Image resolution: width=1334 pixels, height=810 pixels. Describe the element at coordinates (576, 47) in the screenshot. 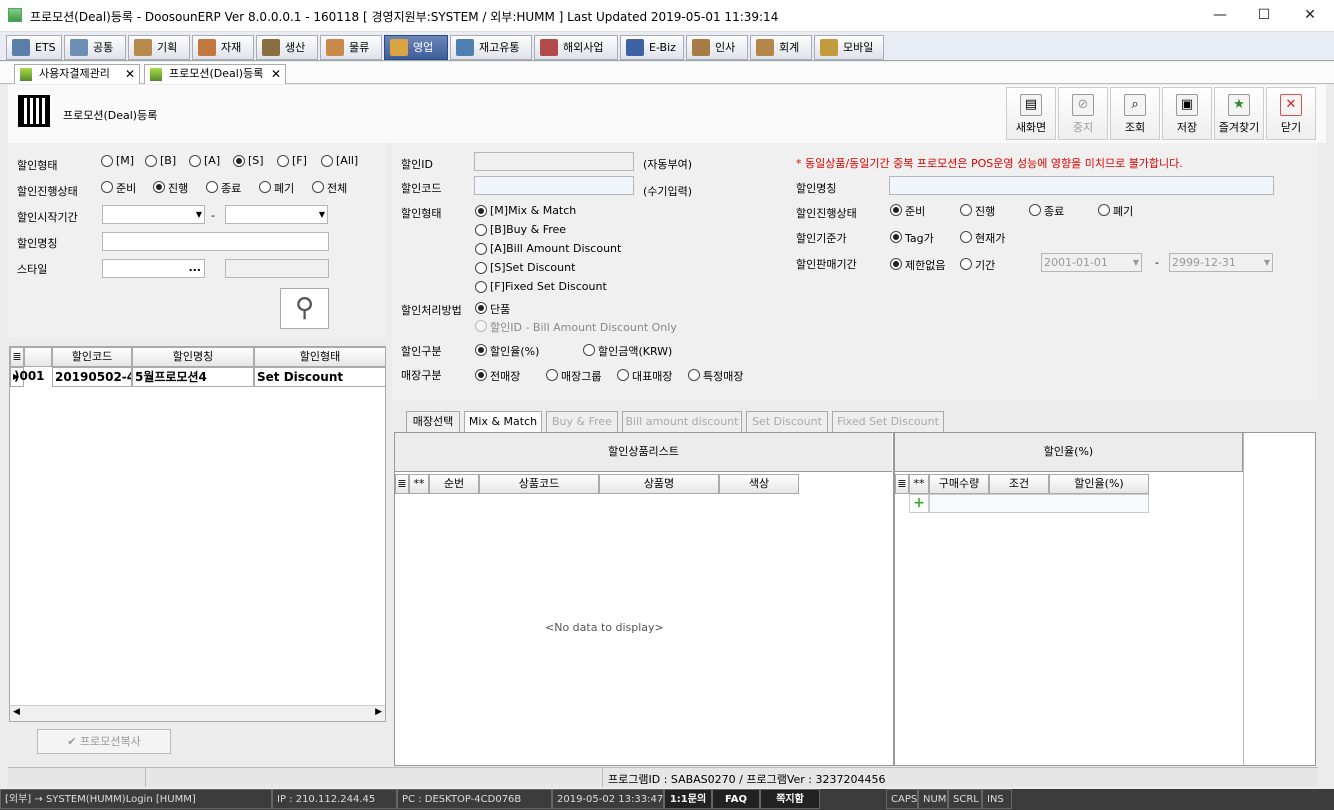

I see `menu-8: 해외사업` at that location.